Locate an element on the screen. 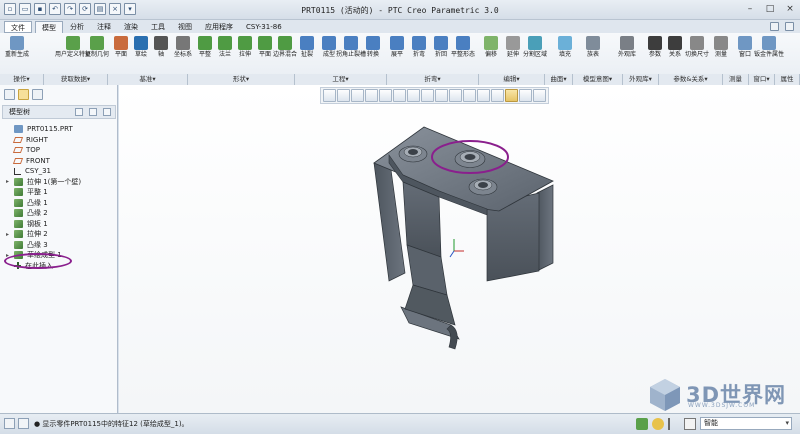 This screenshot has width=800, height=434. group-model-intent: 模型意图▾ is located at coordinates (598, 79).